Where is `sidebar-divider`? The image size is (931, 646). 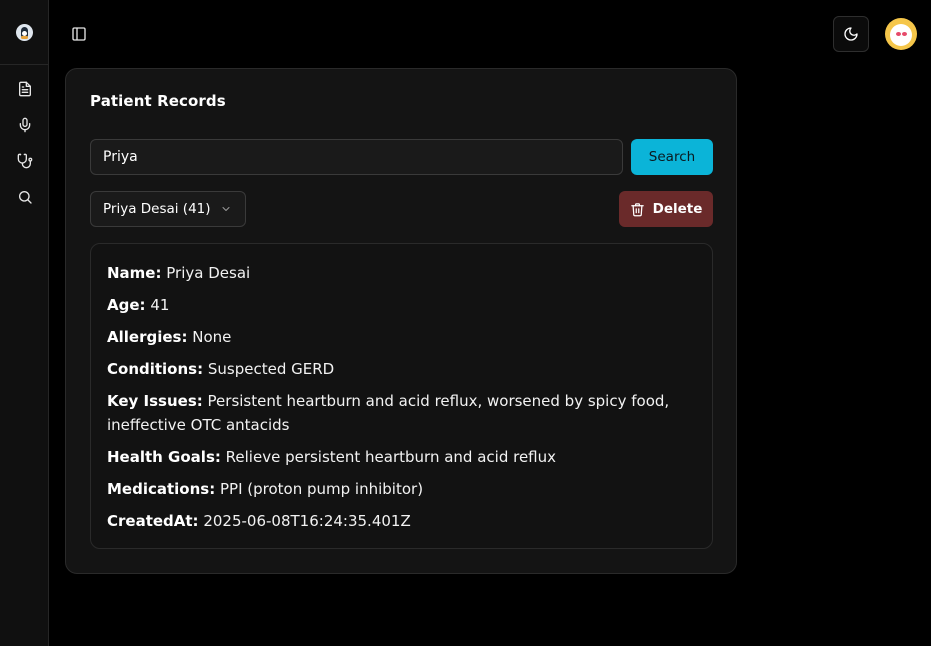 sidebar-divider is located at coordinates (24, 64).